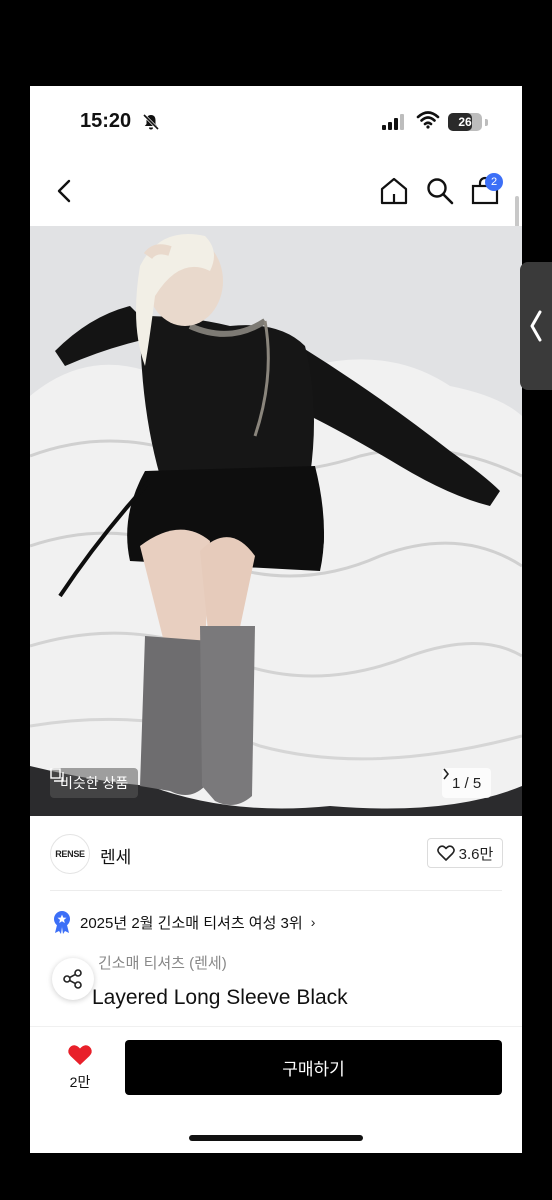 The height and width of the screenshot is (1200, 552). I want to click on status-time: 15:20, so click(106, 121).